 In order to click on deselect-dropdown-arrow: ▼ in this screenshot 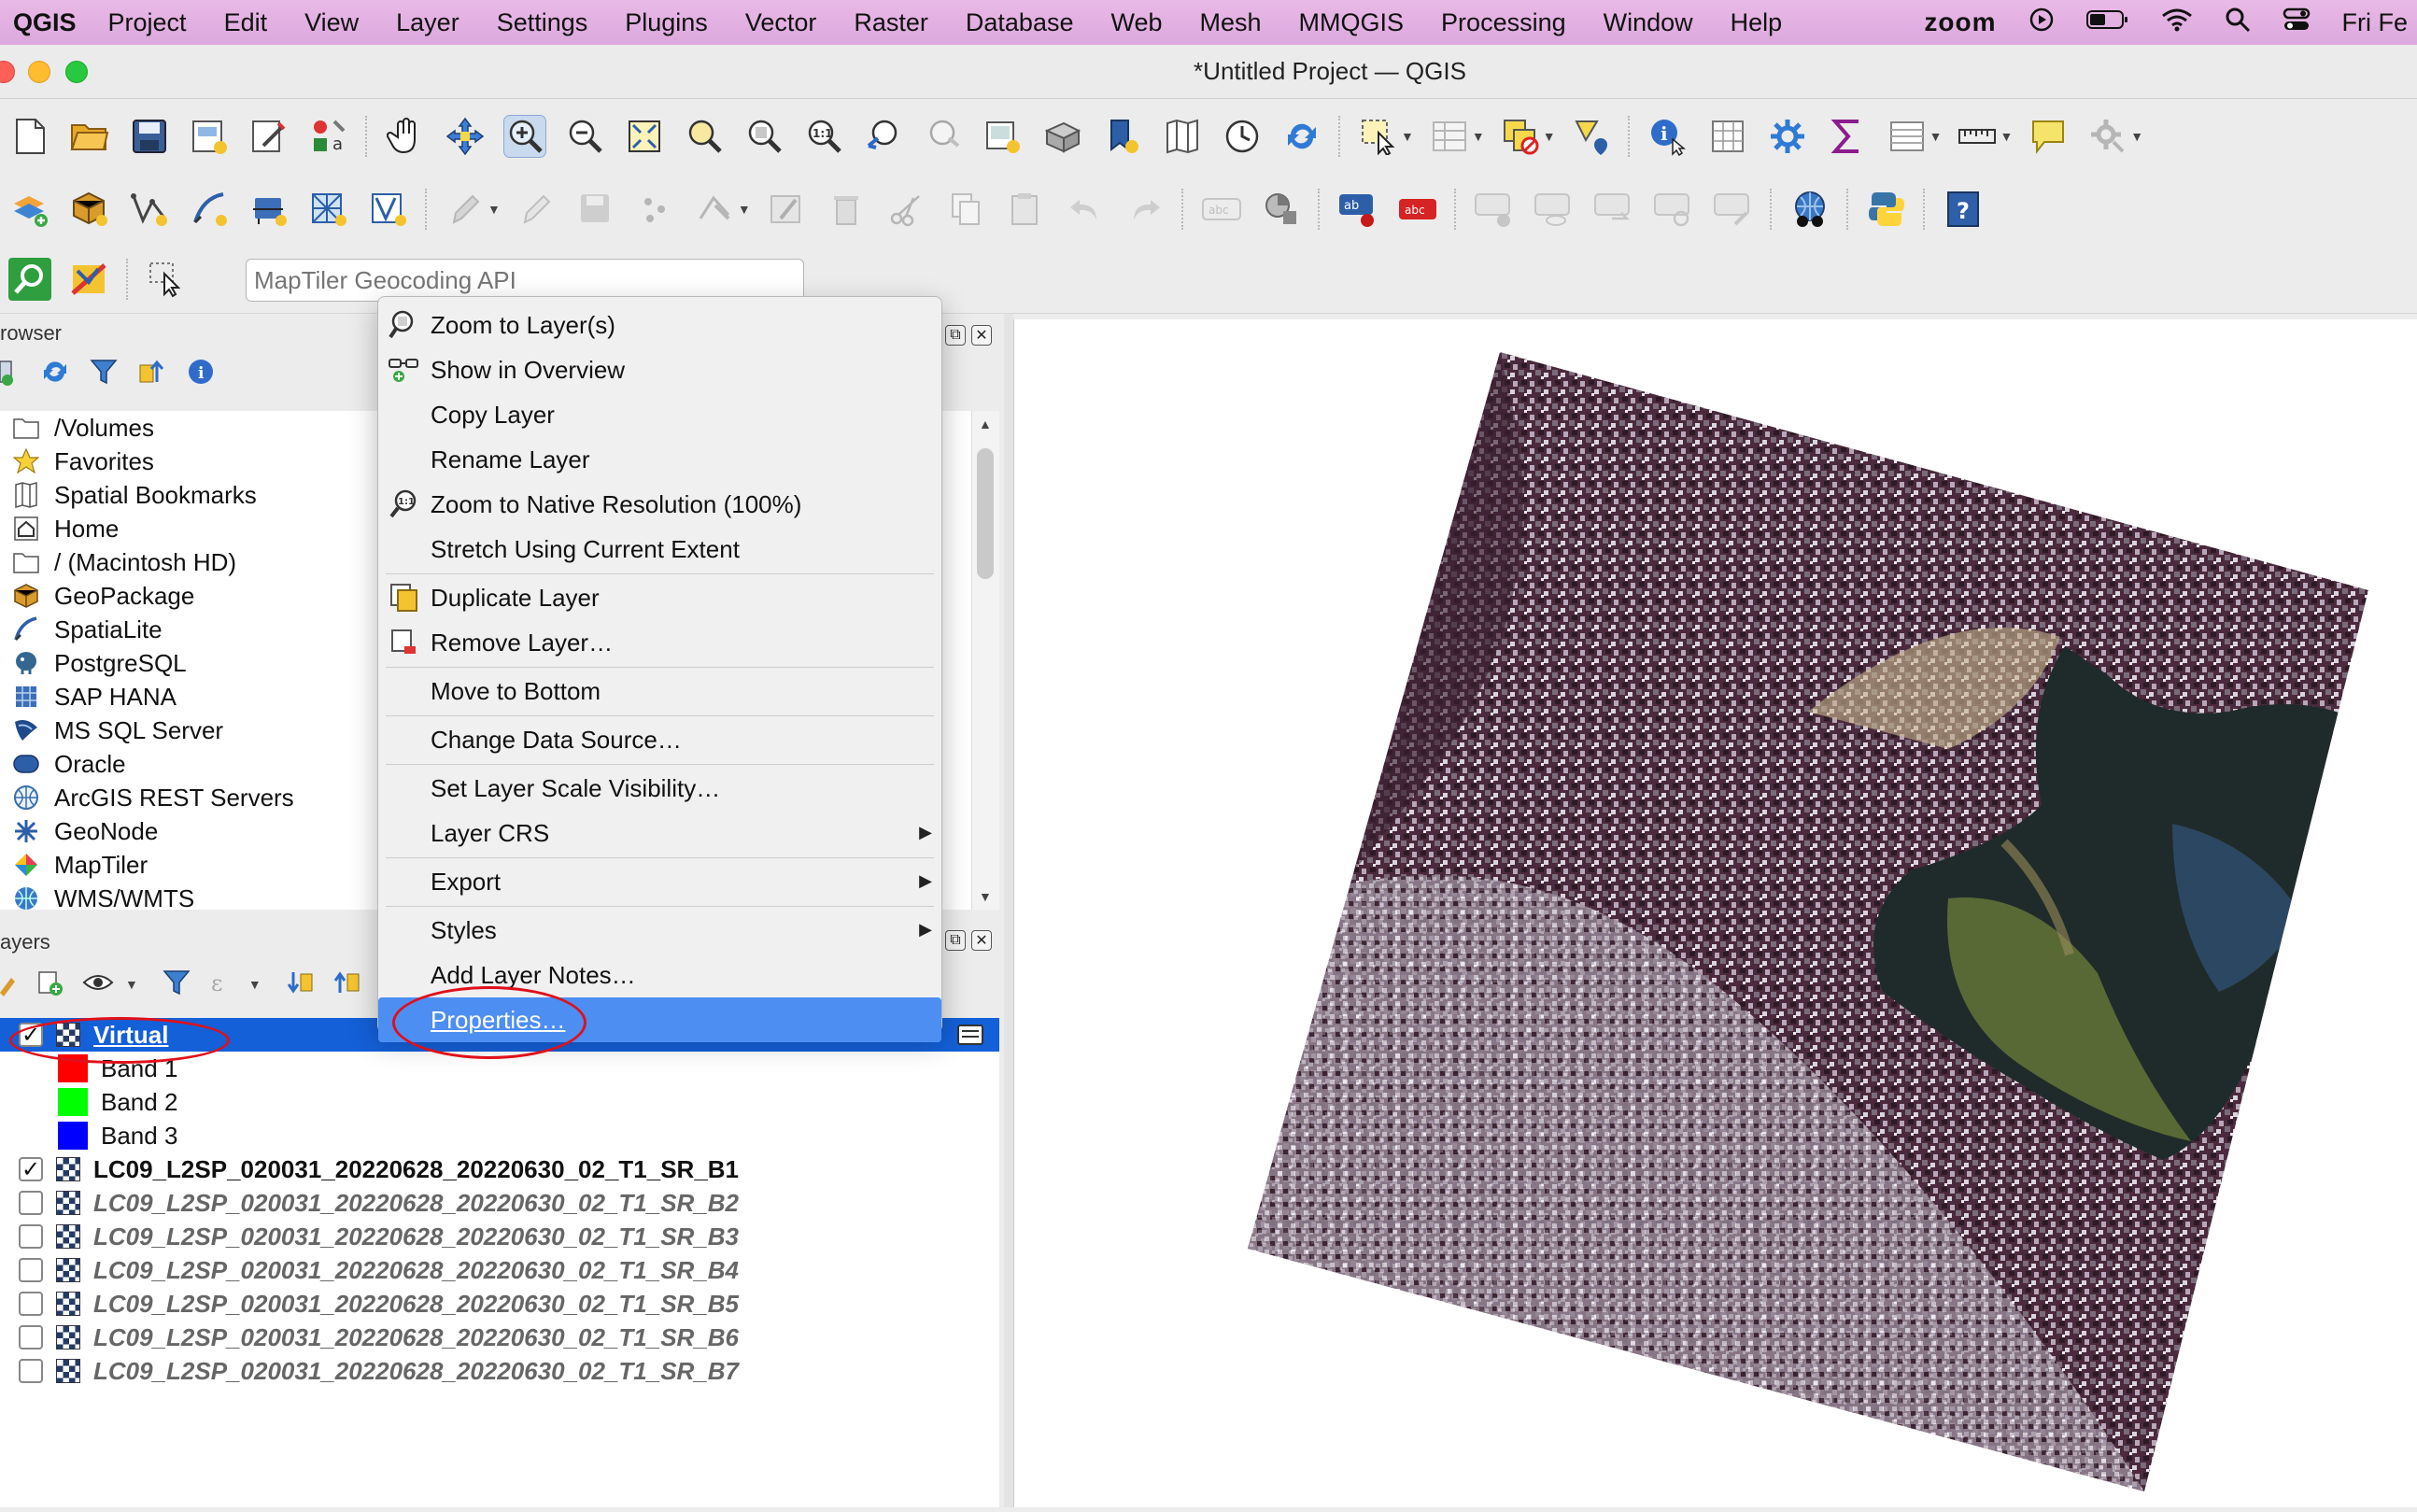, I will do `click(1549, 136)`.